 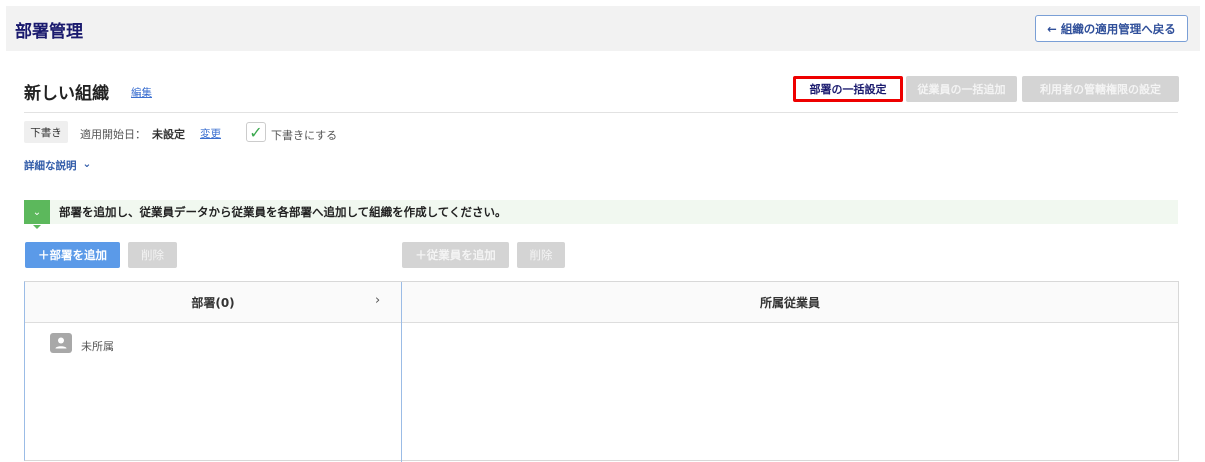 What do you see at coordinates (61, 343) in the screenshot?
I see `person-icon` at bounding box center [61, 343].